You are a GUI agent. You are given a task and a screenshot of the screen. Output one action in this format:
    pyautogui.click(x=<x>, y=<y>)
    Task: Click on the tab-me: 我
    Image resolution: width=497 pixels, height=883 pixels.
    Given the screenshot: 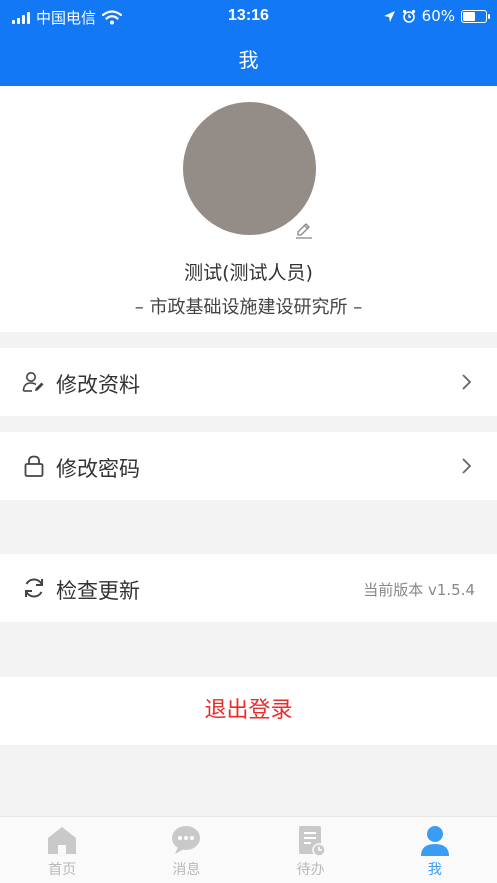 What is the action you would take?
    pyautogui.click(x=435, y=850)
    